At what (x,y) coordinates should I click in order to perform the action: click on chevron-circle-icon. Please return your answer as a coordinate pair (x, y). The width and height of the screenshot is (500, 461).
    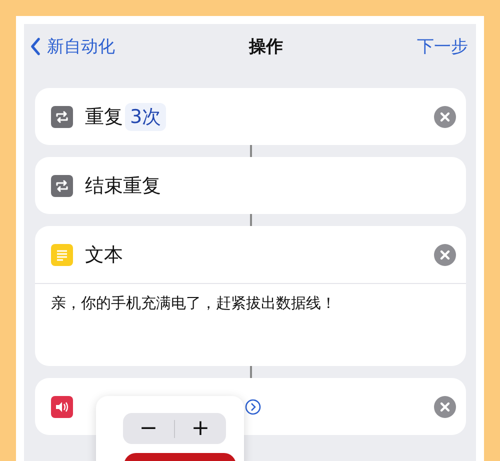
    Looking at the image, I should click on (253, 406).